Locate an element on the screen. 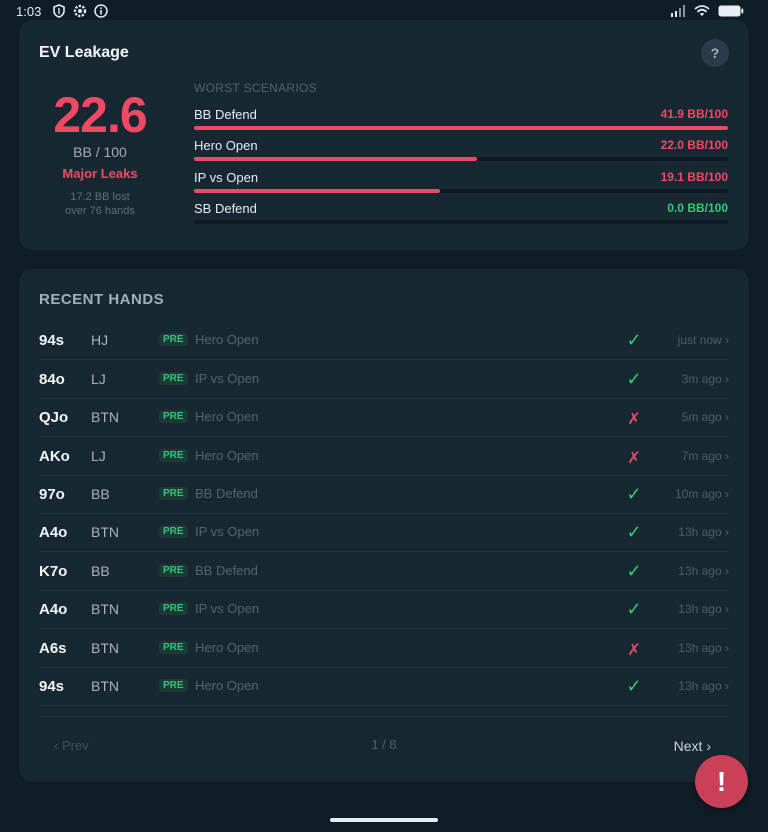 The width and height of the screenshot is (768, 832). shield-icon is located at coordinates (59, 11).